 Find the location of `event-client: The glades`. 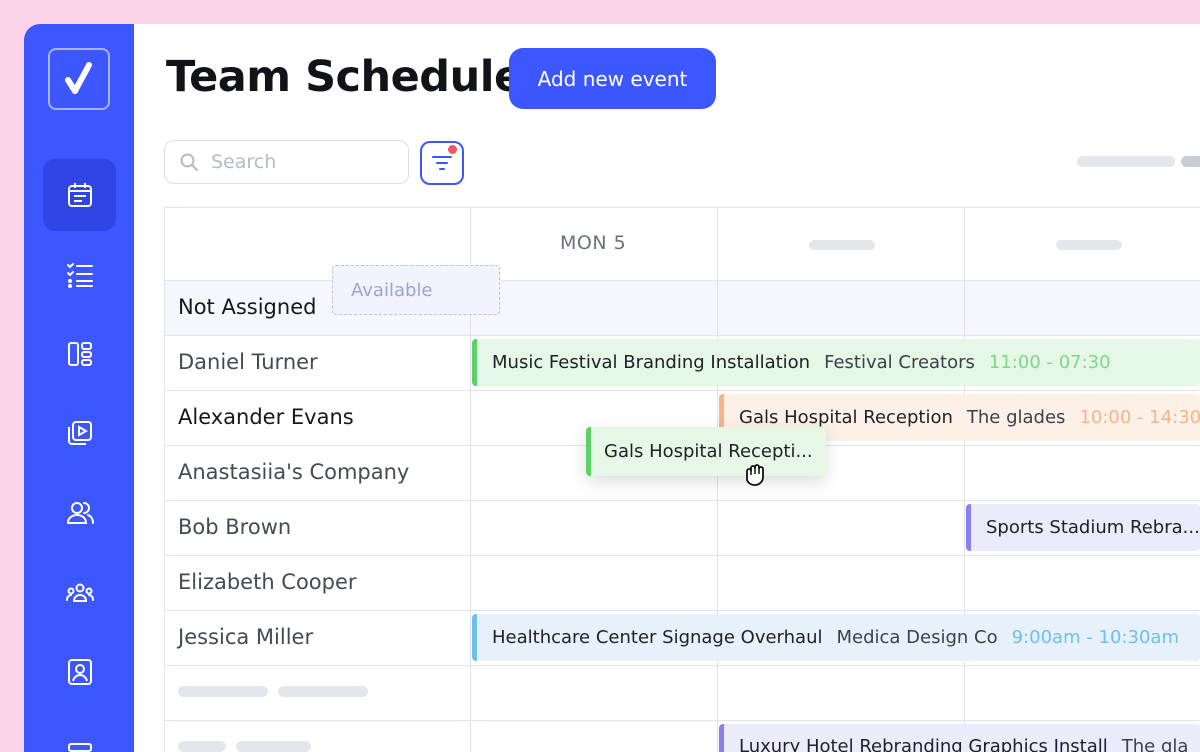

event-client: The glades is located at coordinates (1016, 417).